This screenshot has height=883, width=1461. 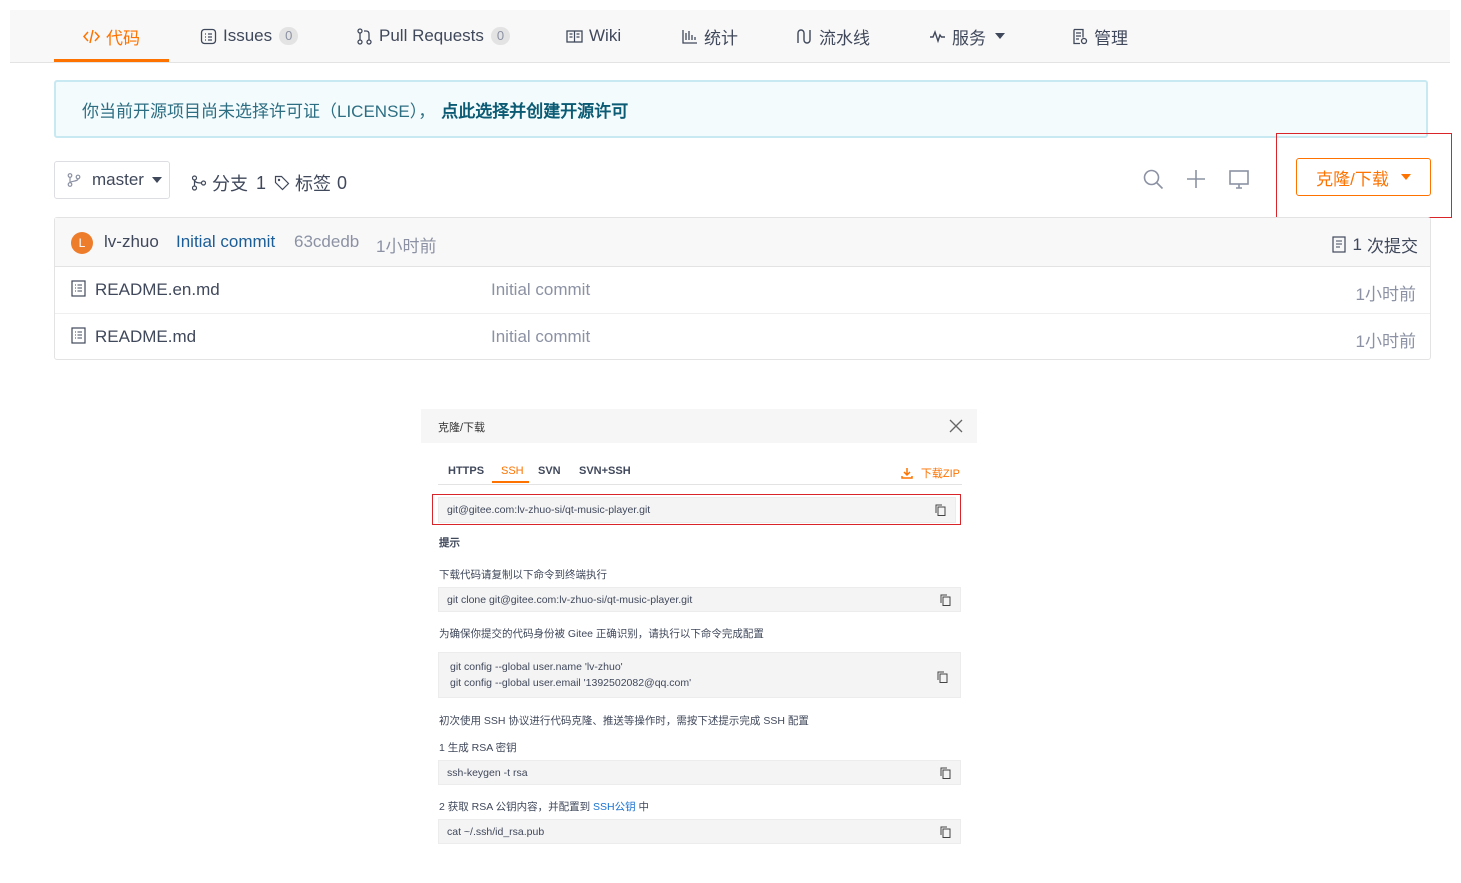 I want to click on tab-ssh: SSH, so click(x=512, y=471).